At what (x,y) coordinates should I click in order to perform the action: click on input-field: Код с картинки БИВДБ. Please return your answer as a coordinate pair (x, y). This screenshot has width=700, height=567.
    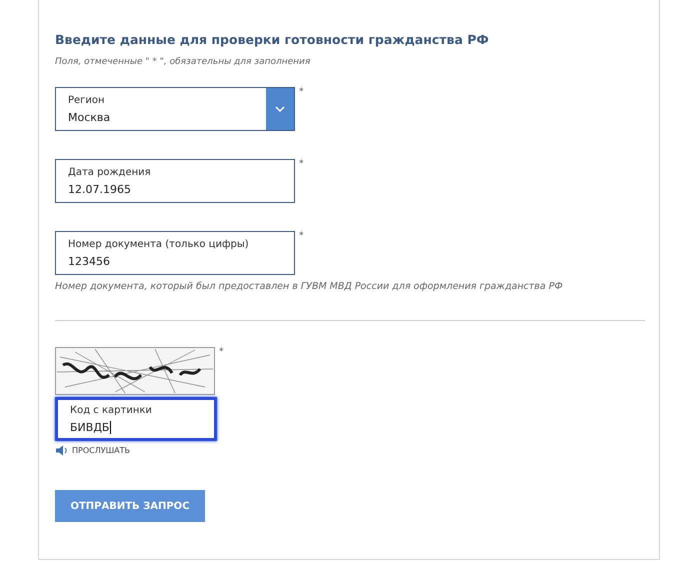
    Looking at the image, I should click on (136, 419).